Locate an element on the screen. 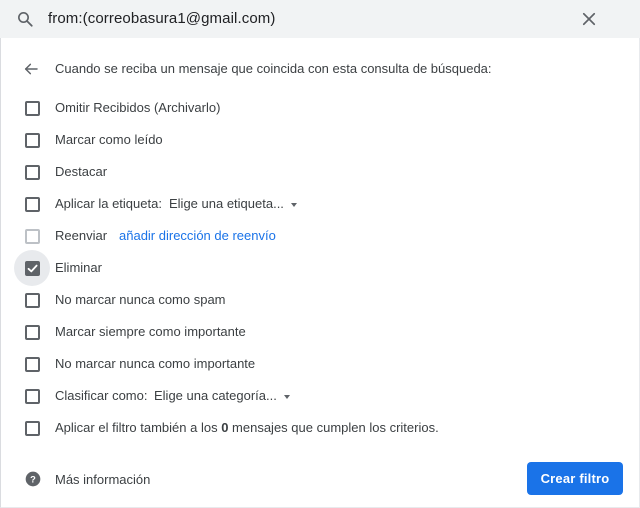 This screenshot has height=508, width=640. option-always-important: Marcar siempre como importante is located at coordinates (300, 332).